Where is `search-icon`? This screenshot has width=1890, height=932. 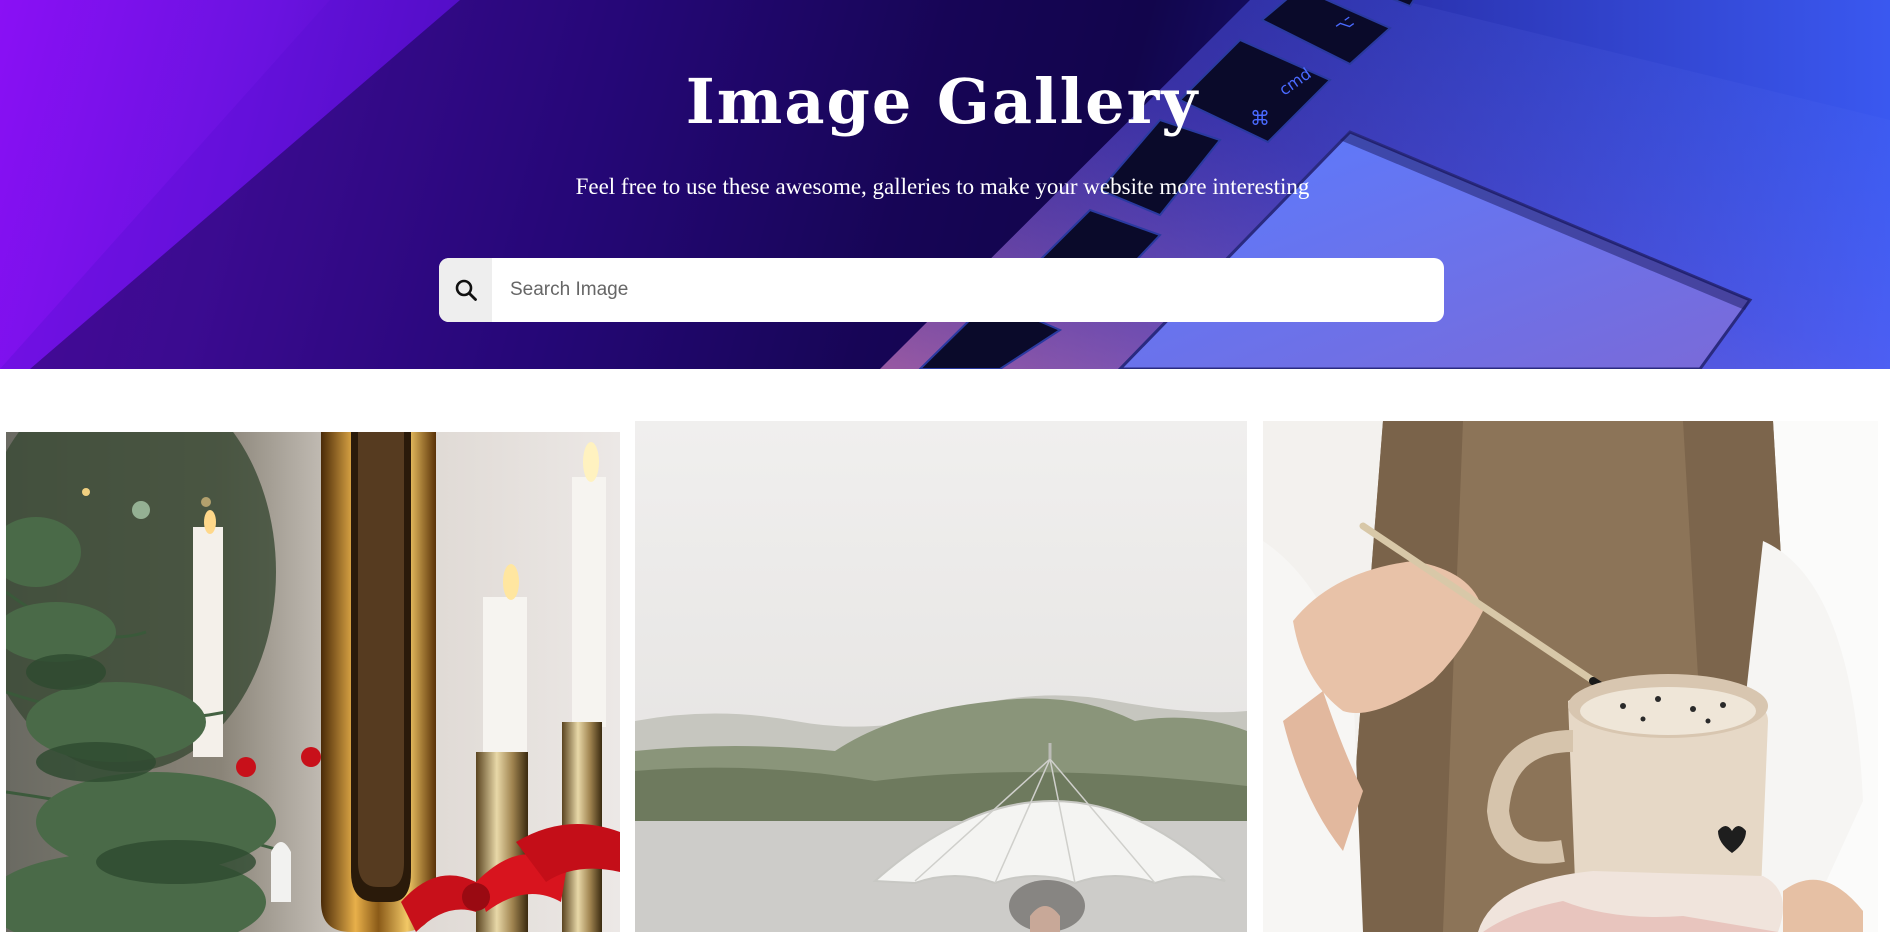 search-icon is located at coordinates (466, 290).